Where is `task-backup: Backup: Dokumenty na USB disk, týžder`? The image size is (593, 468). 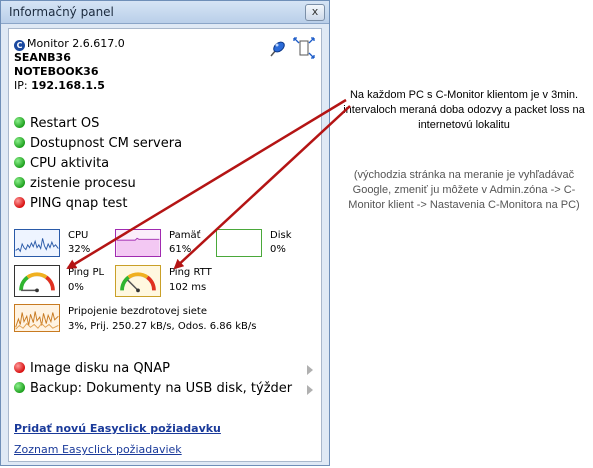 task-backup: Backup: Dokumenty na USB disk, týžder is located at coordinates (154, 389).